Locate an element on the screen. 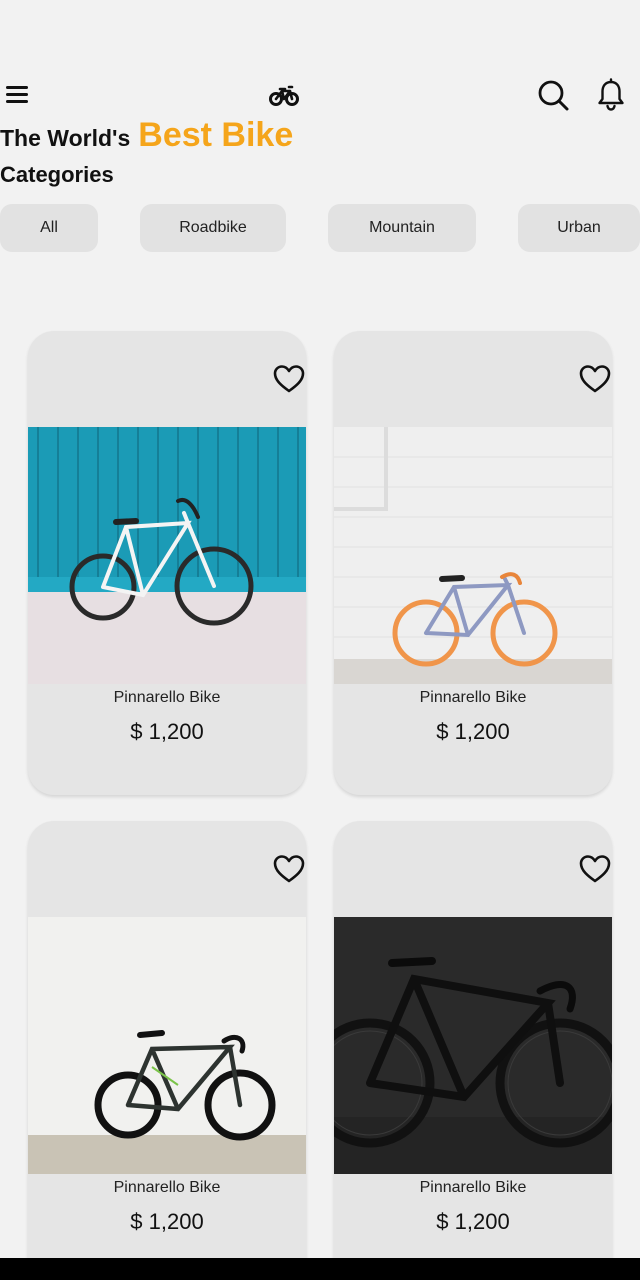 The image size is (640, 1280). category-chip-mountain: Mountain is located at coordinates (402, 228).